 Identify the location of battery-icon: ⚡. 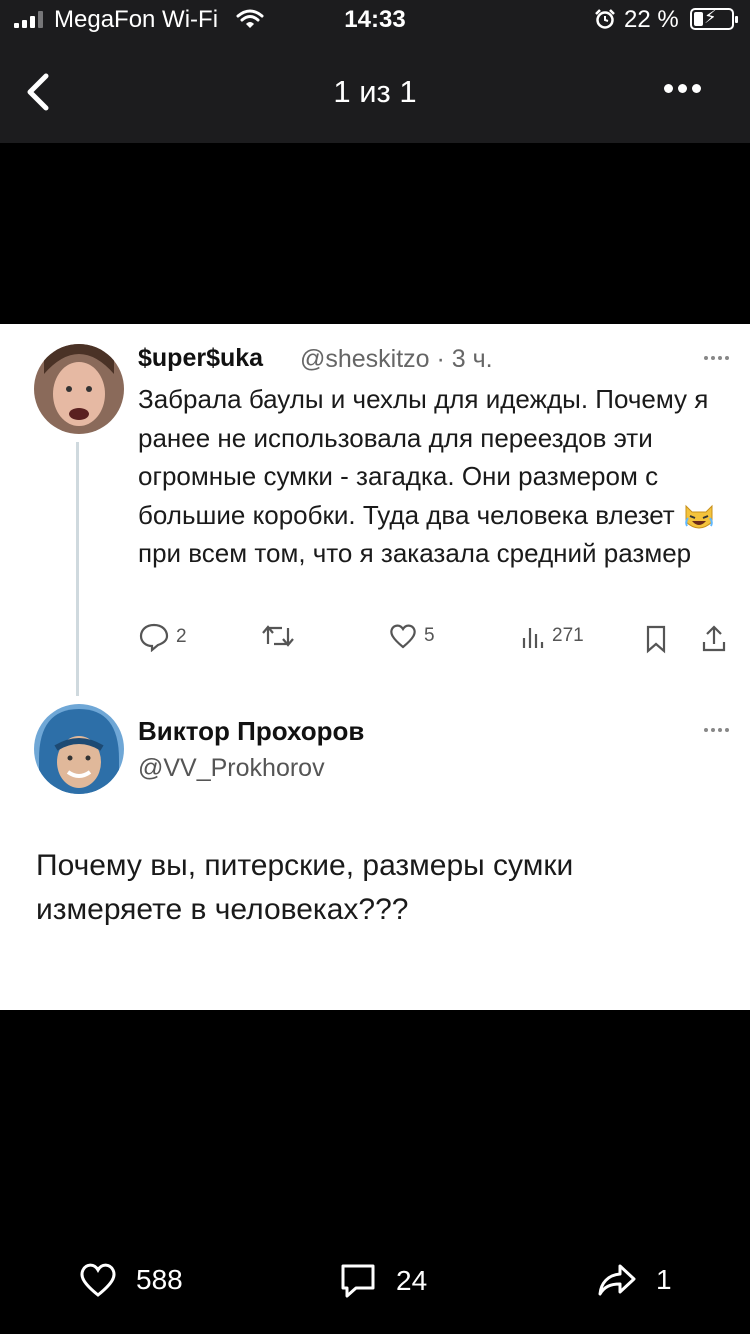
(714, 18).